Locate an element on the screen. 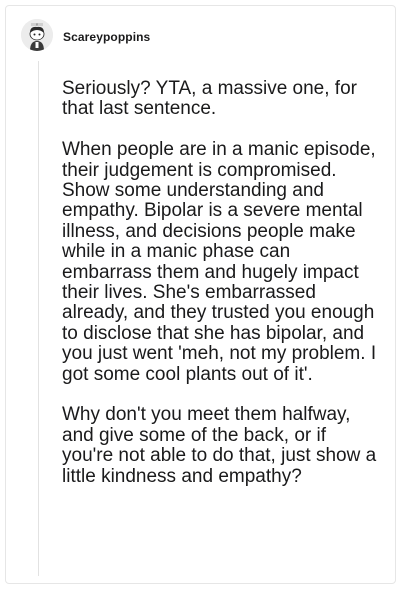 This screenshot has height=589, width=400. comment-author: Scareypoppins is located at coordinates (106, 37).